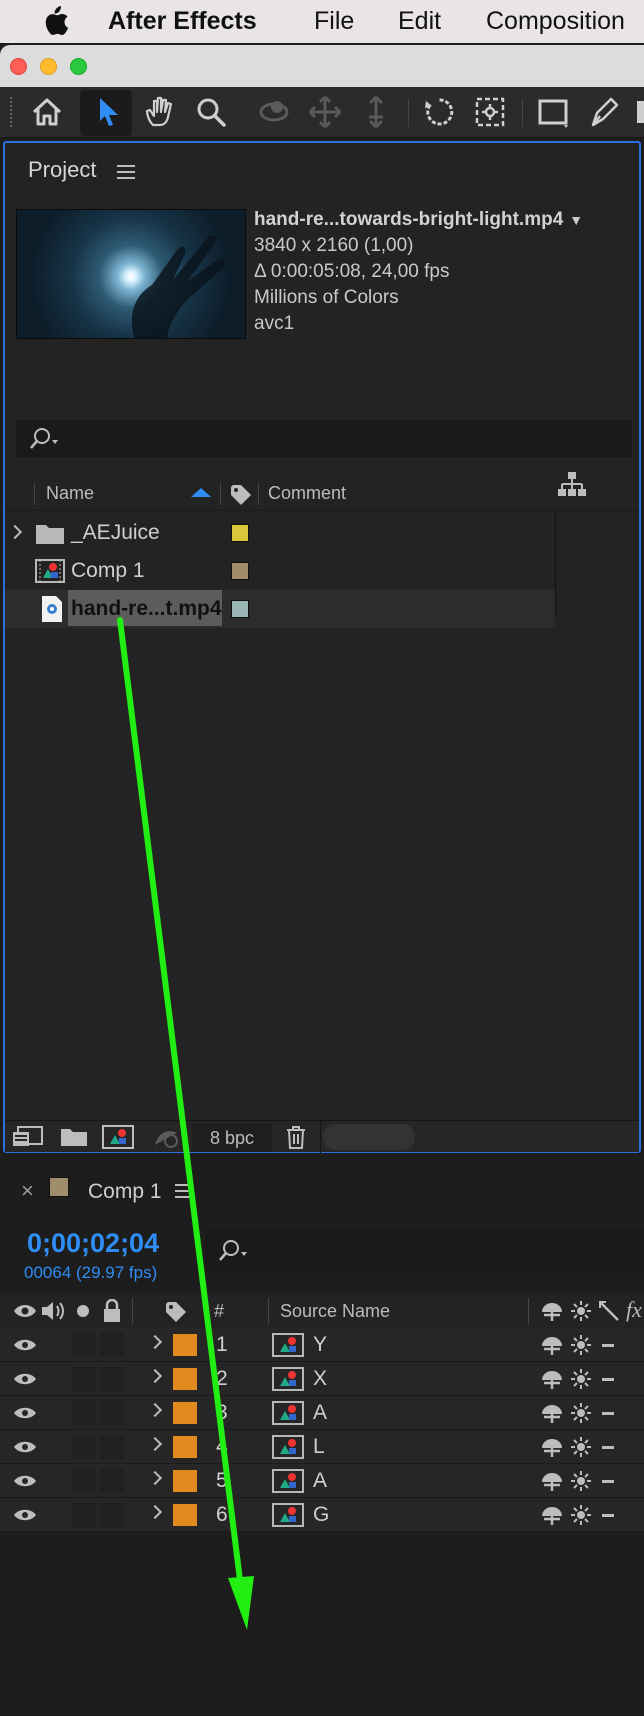 The height and width of the screenshot is (1716, 644). What do you see at coordinates (18, 66) in the screenshot?
I see `close-window-button` at bounding box center [18, 66].